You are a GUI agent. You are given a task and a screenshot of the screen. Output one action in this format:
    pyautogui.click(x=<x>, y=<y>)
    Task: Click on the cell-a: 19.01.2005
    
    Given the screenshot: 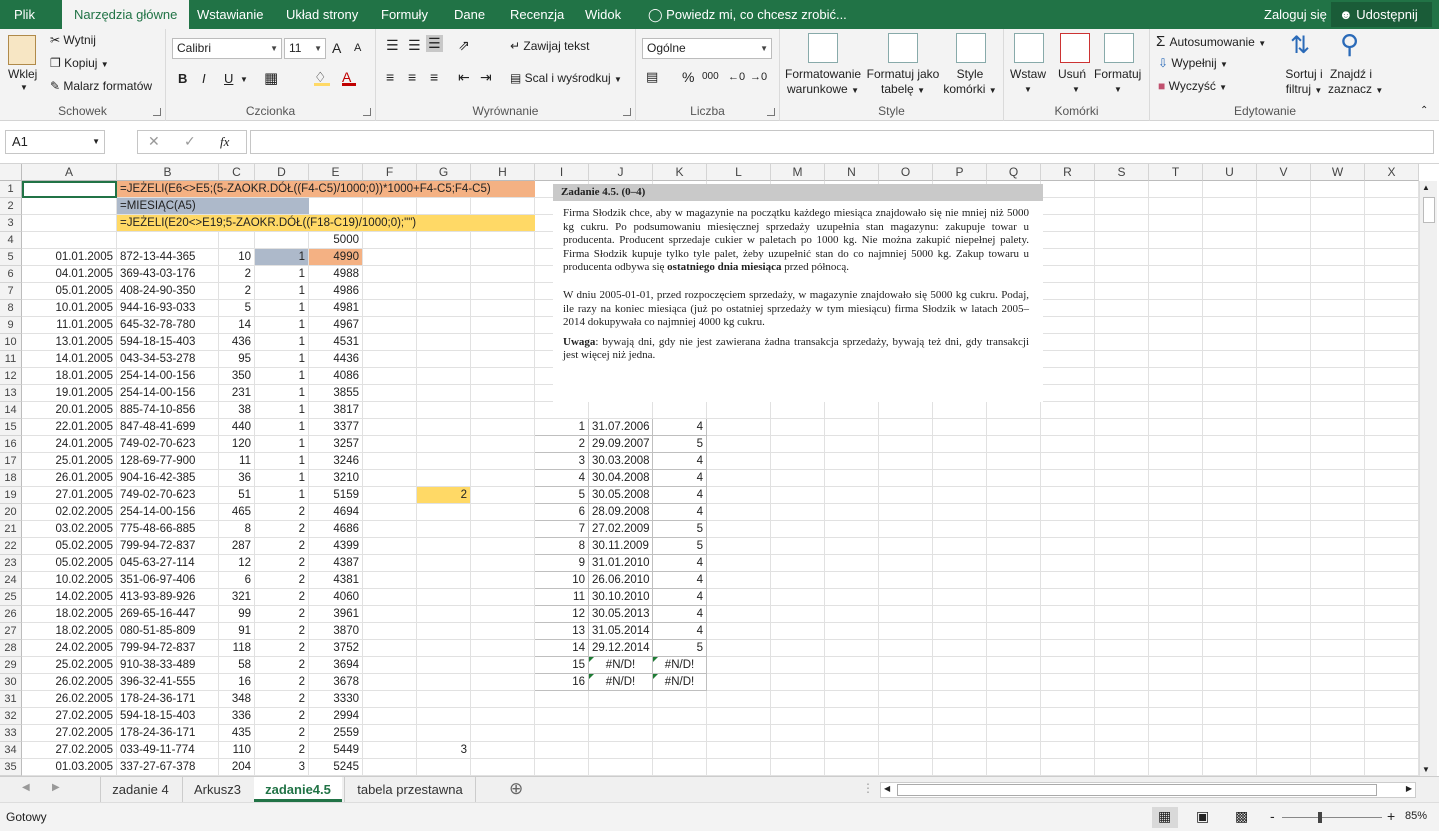 What is the action you would take?
    pyautogui.click(x=69, y=393)
    